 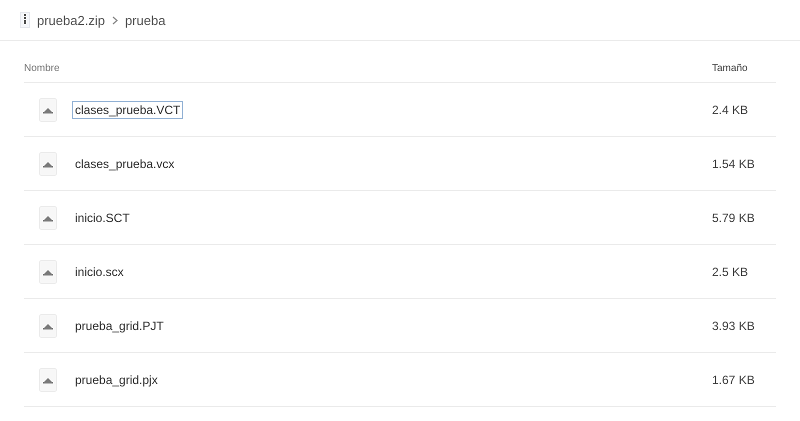 I want to click on file-name: prueba_grid.pjx, so click(x=116, y=379).